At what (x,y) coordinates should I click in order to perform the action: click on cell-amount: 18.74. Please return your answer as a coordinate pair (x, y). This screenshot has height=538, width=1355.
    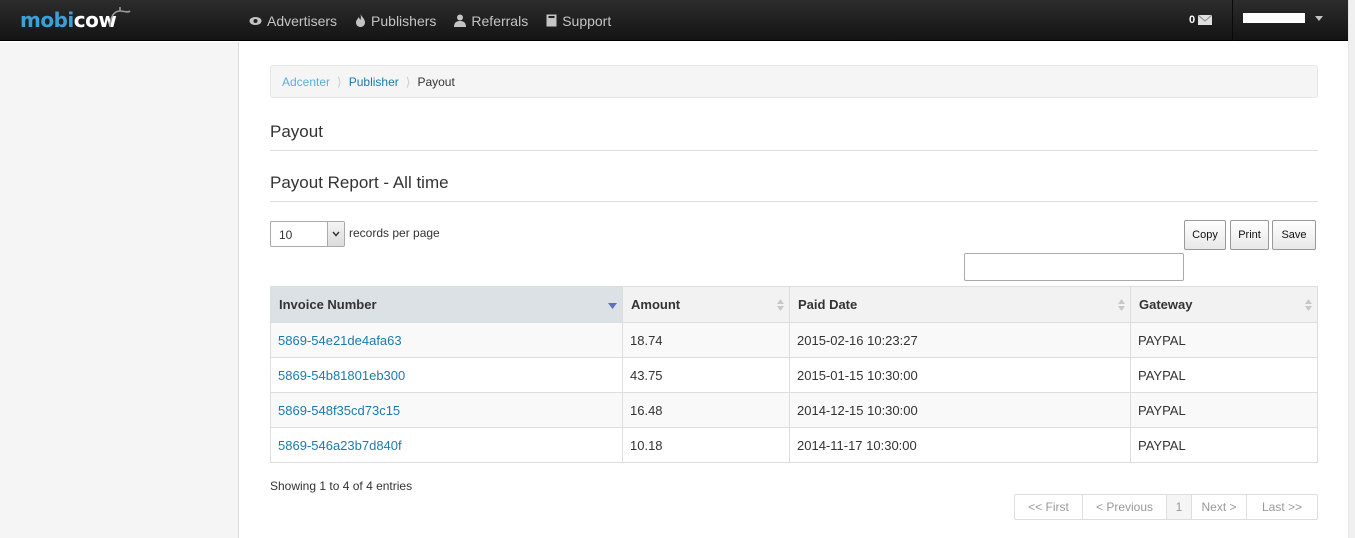
    Looking at the image, I should click on (706, 340).